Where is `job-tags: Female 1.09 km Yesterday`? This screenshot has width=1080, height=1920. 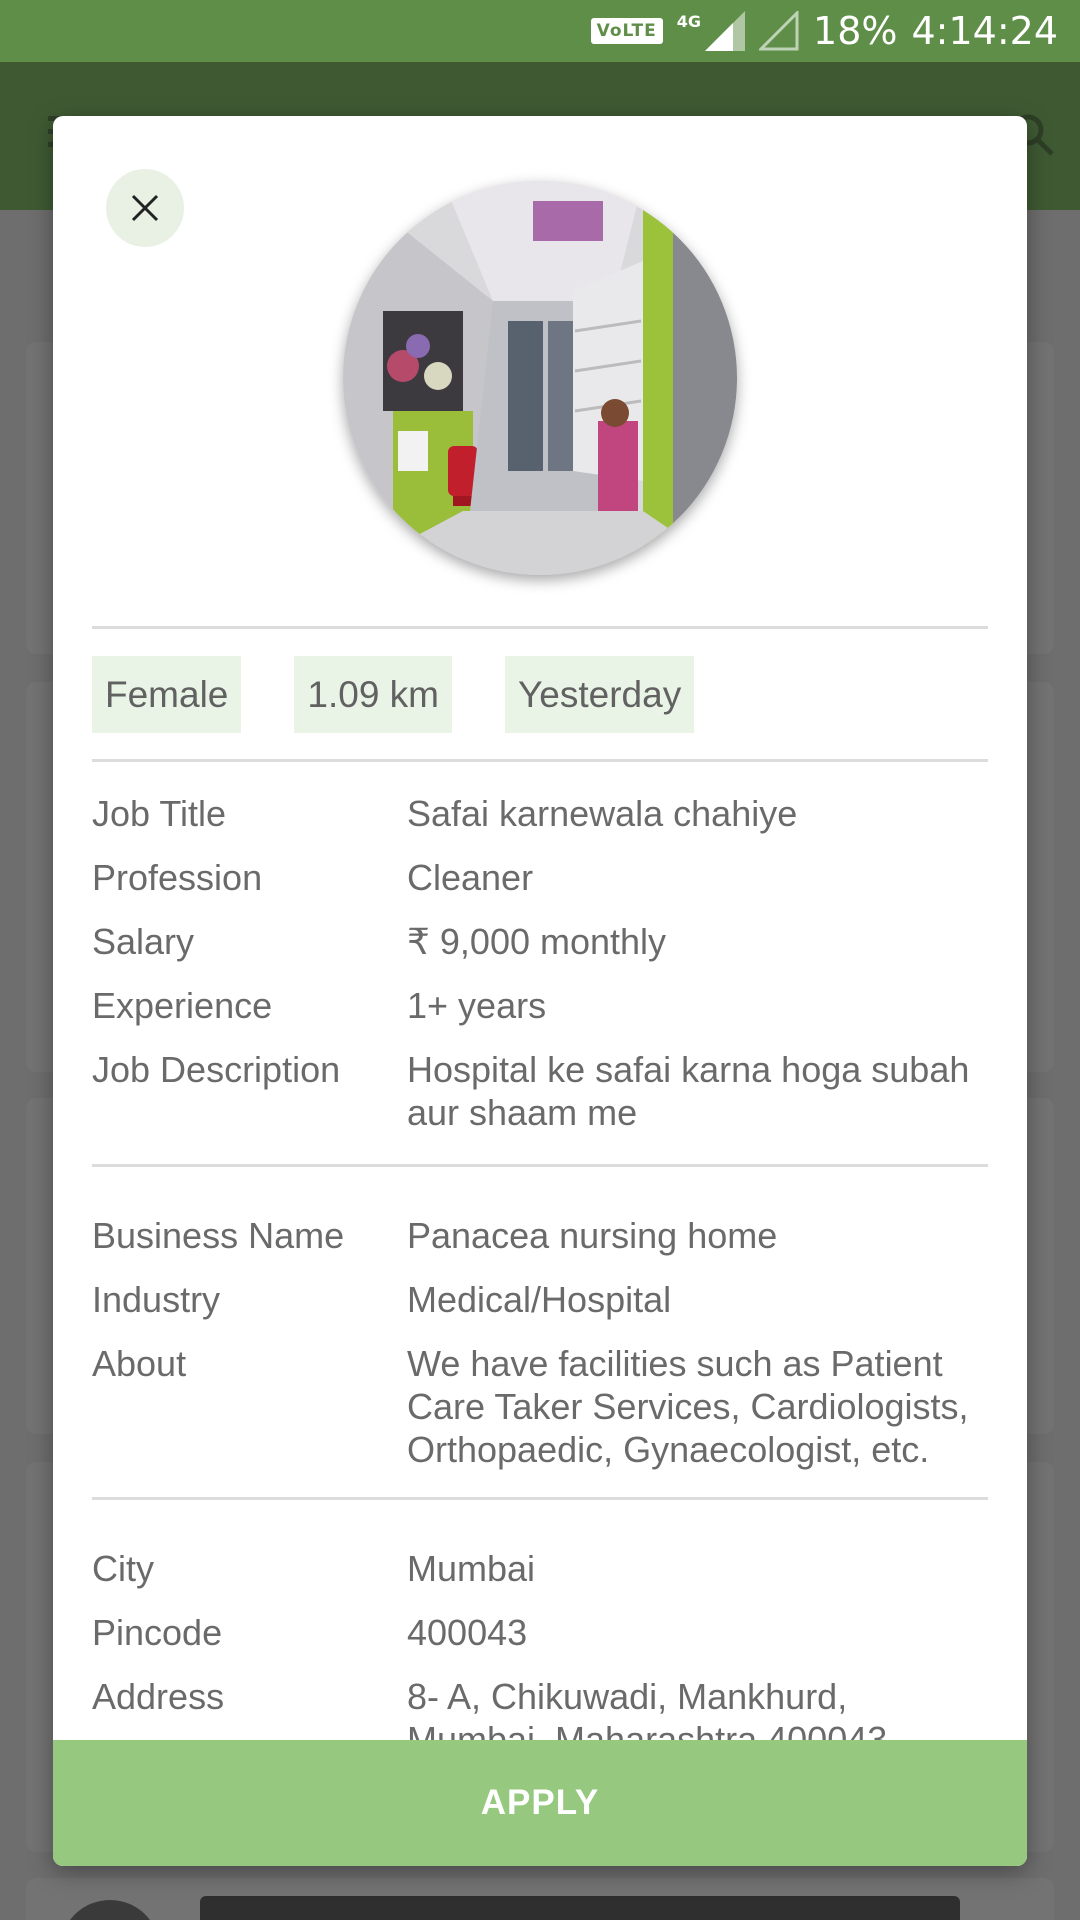 job-tags: Female 1.09 km Yesterday is located at coordinates (393, 694).